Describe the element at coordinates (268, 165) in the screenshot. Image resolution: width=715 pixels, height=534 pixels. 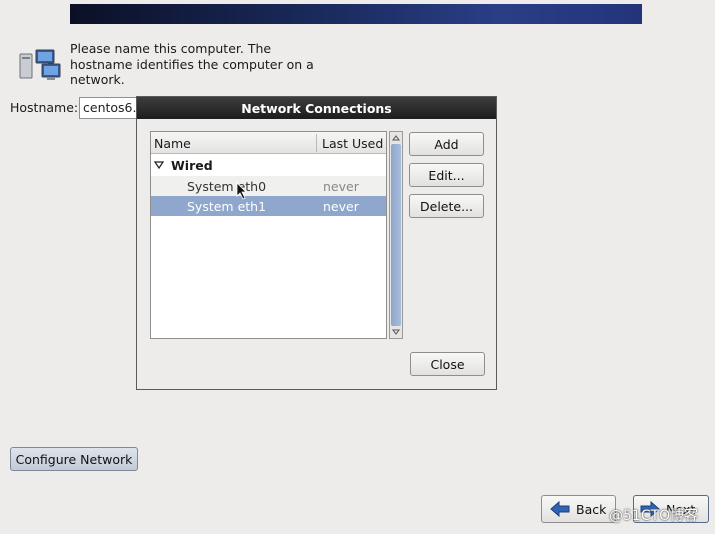
I see `group-row-wired: Wired` at that location.